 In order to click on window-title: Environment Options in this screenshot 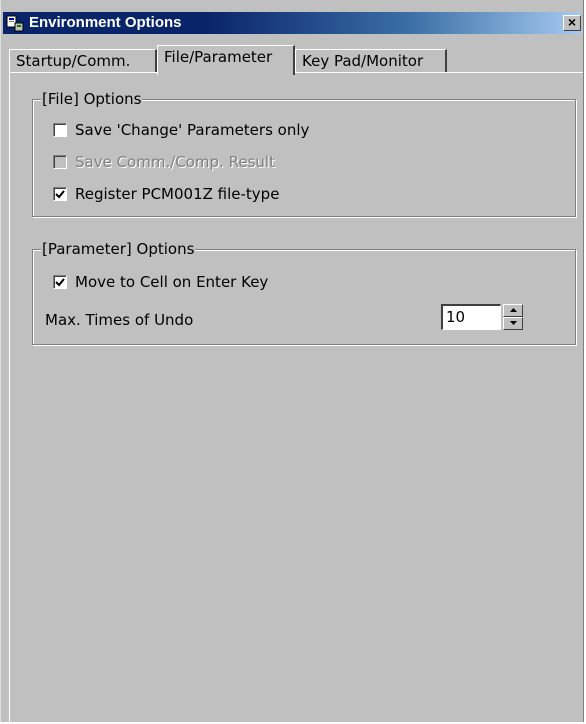, I will do `click(105, 22)`.